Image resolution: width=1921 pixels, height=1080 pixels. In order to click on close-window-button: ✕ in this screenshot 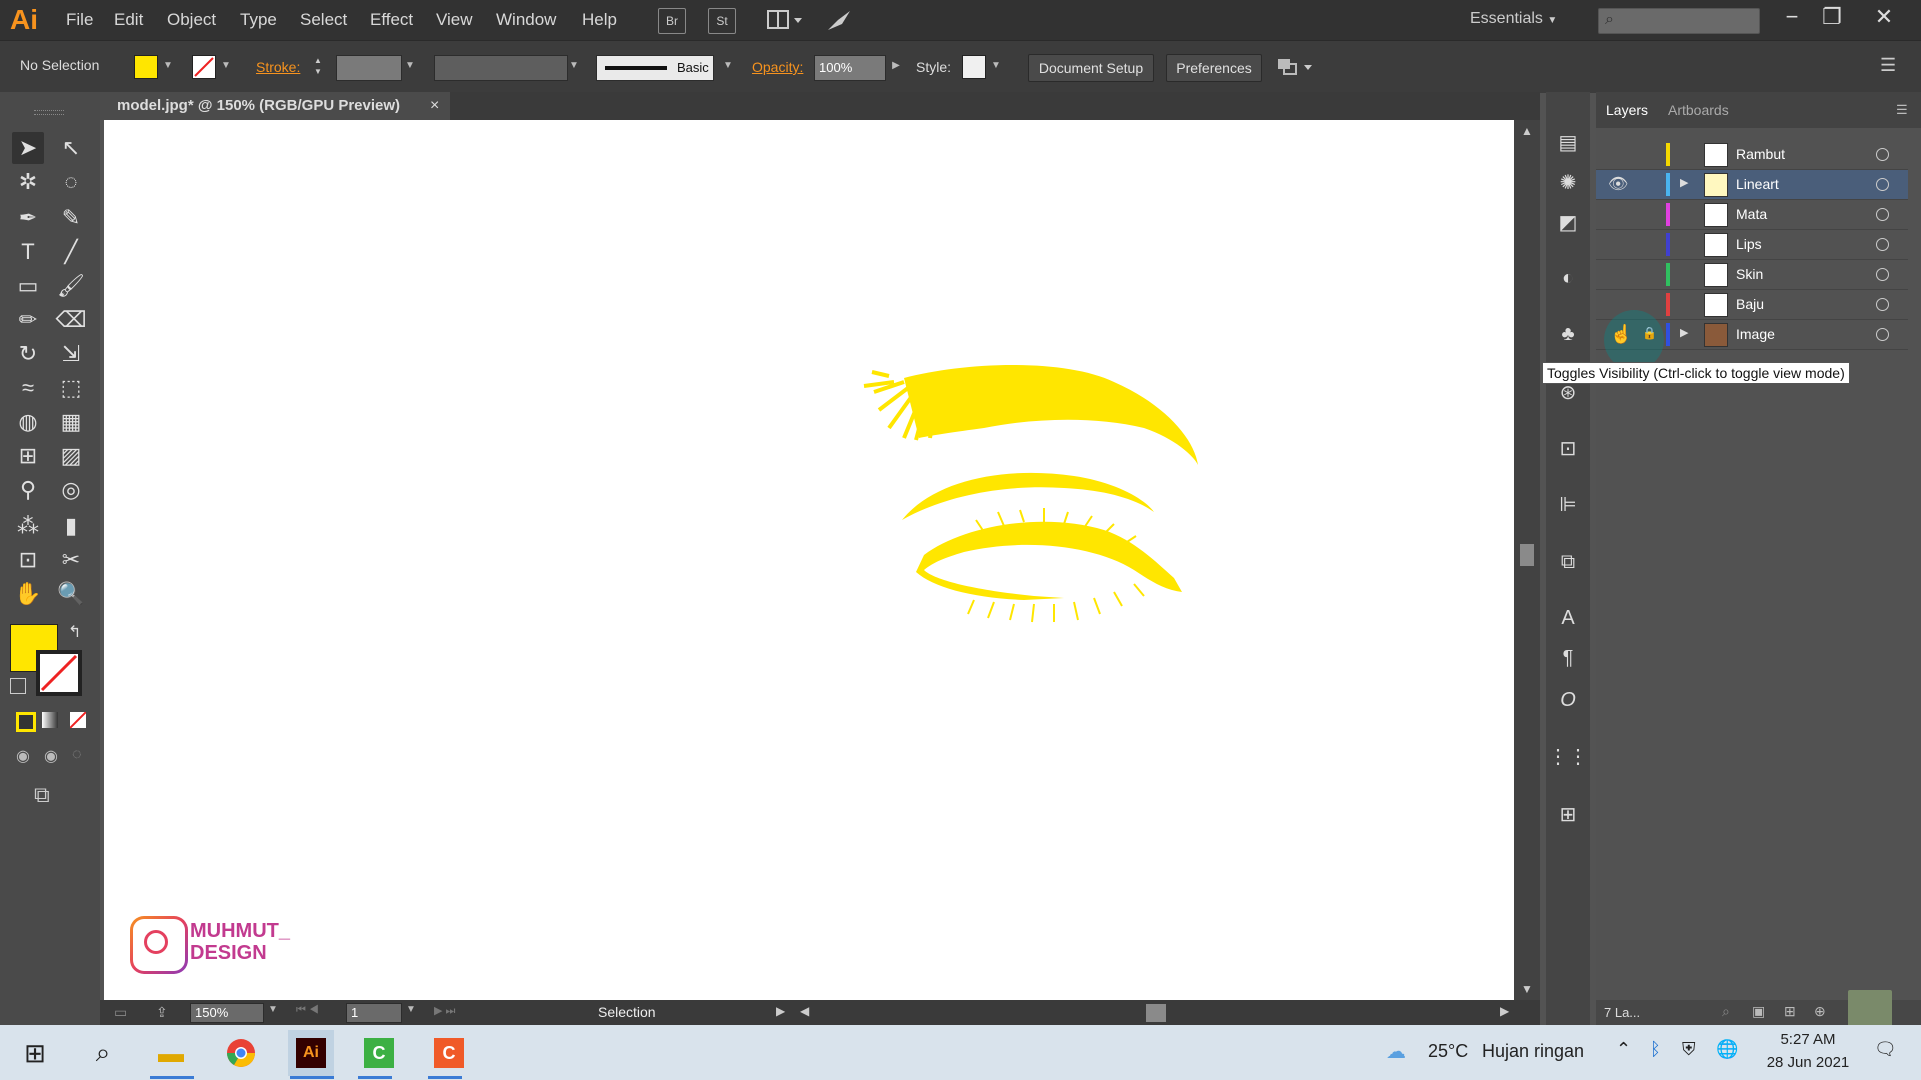, I will do `click(1884, 17)`.